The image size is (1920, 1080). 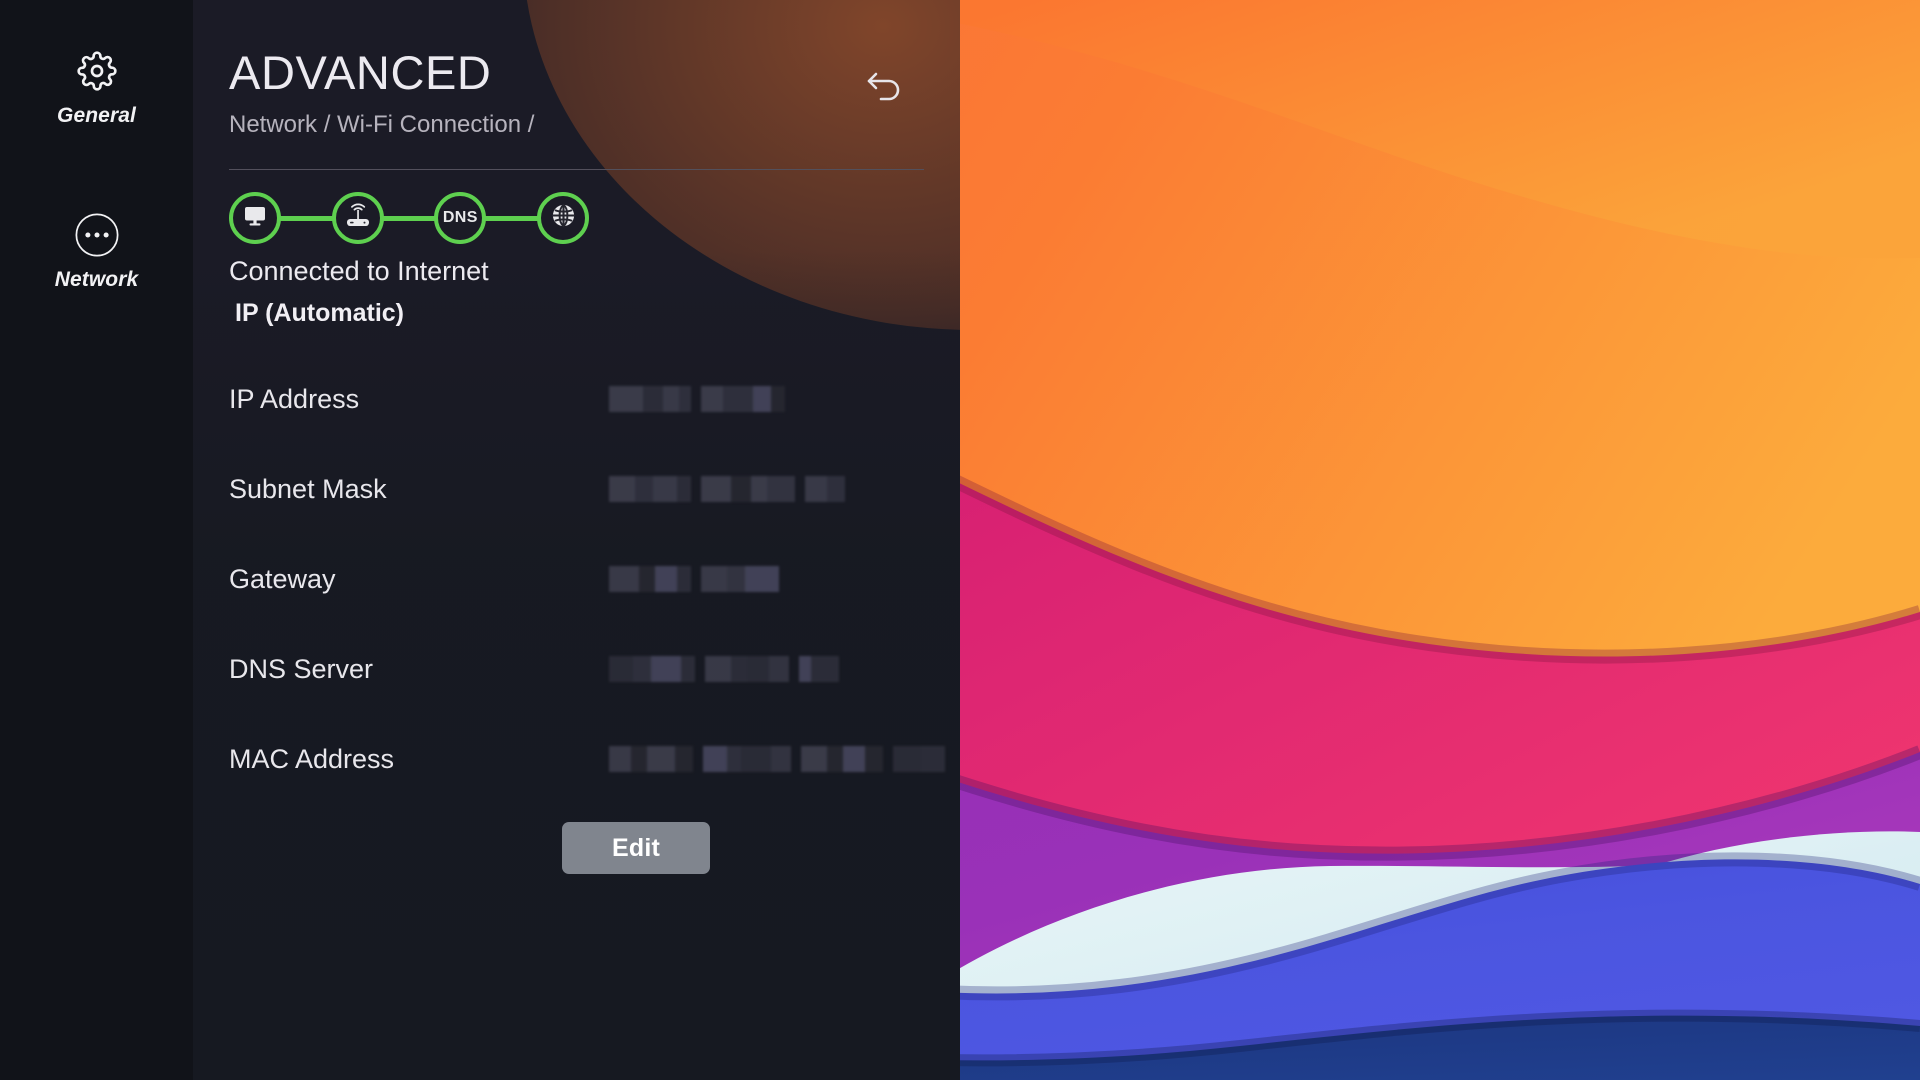 What do you see at coordinates (312, 758) in the screenshot?
I see `row-label-mac-address: MAC Address` at bounding box center [312, 758].